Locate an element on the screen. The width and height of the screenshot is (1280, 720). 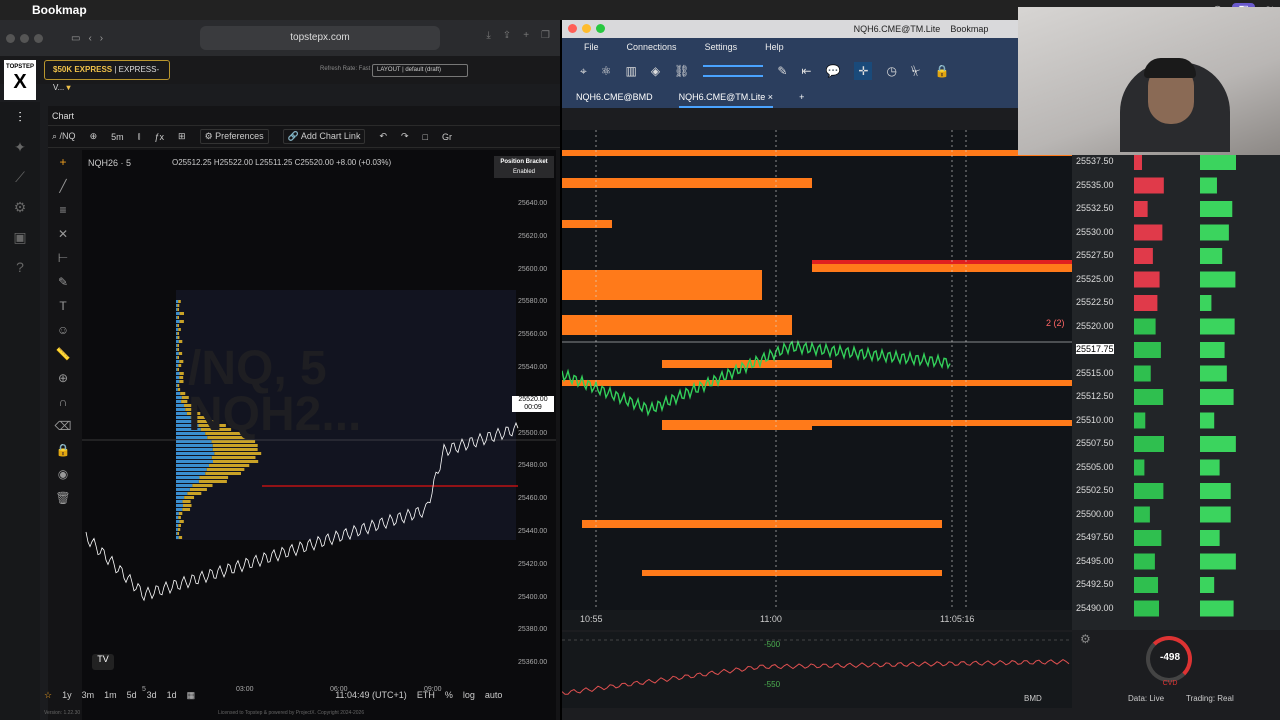
crosshair-icon: ✛ is located at coordinates (863, 71).